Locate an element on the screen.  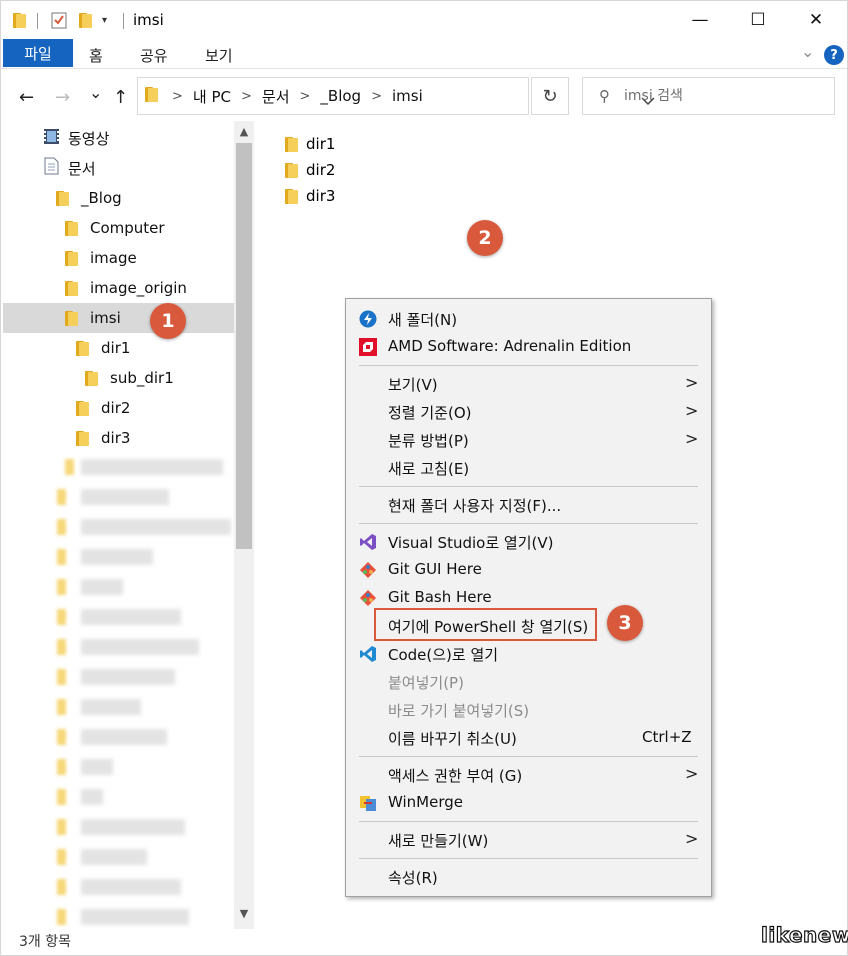
tree-item-dir3: dir3 is located at coordinates (103, 438).